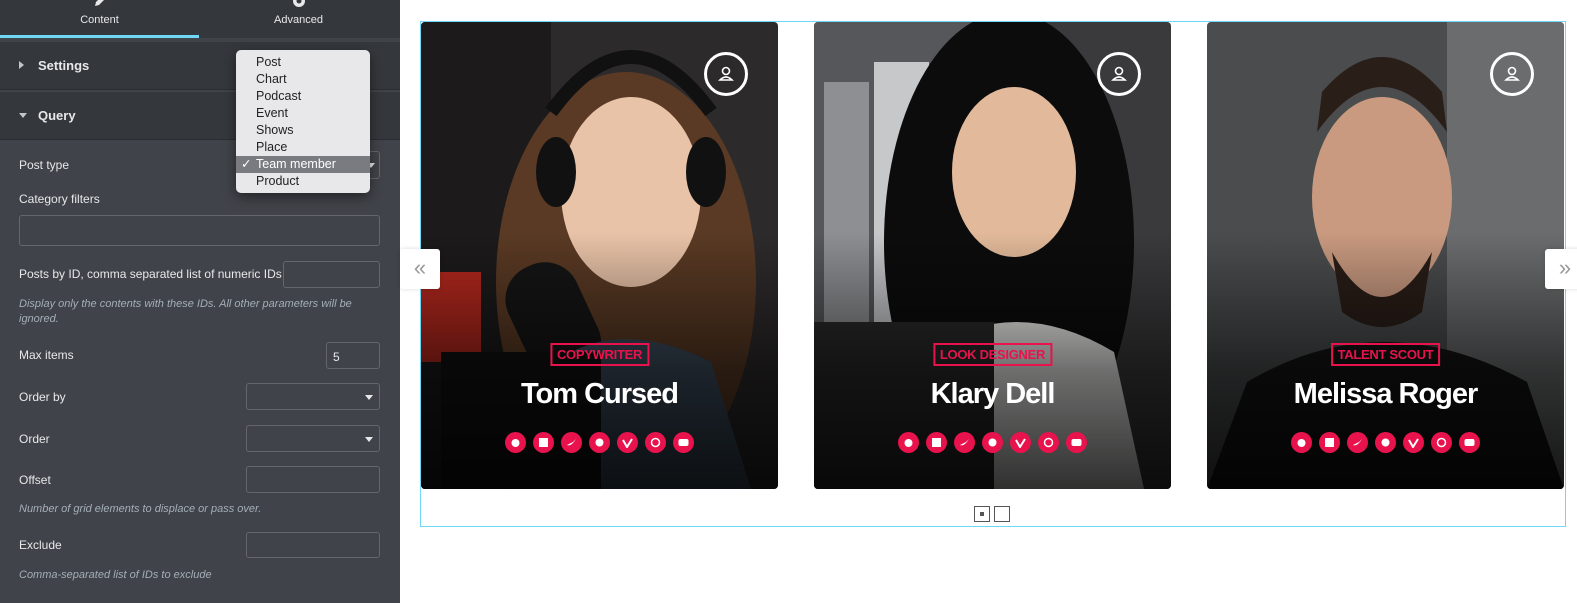 The image size is (1577, 603). What do you see at coordinates (64, 65) in the screenshot?
I see `section-settings-title: Settings` at bounding box center [64, 65].